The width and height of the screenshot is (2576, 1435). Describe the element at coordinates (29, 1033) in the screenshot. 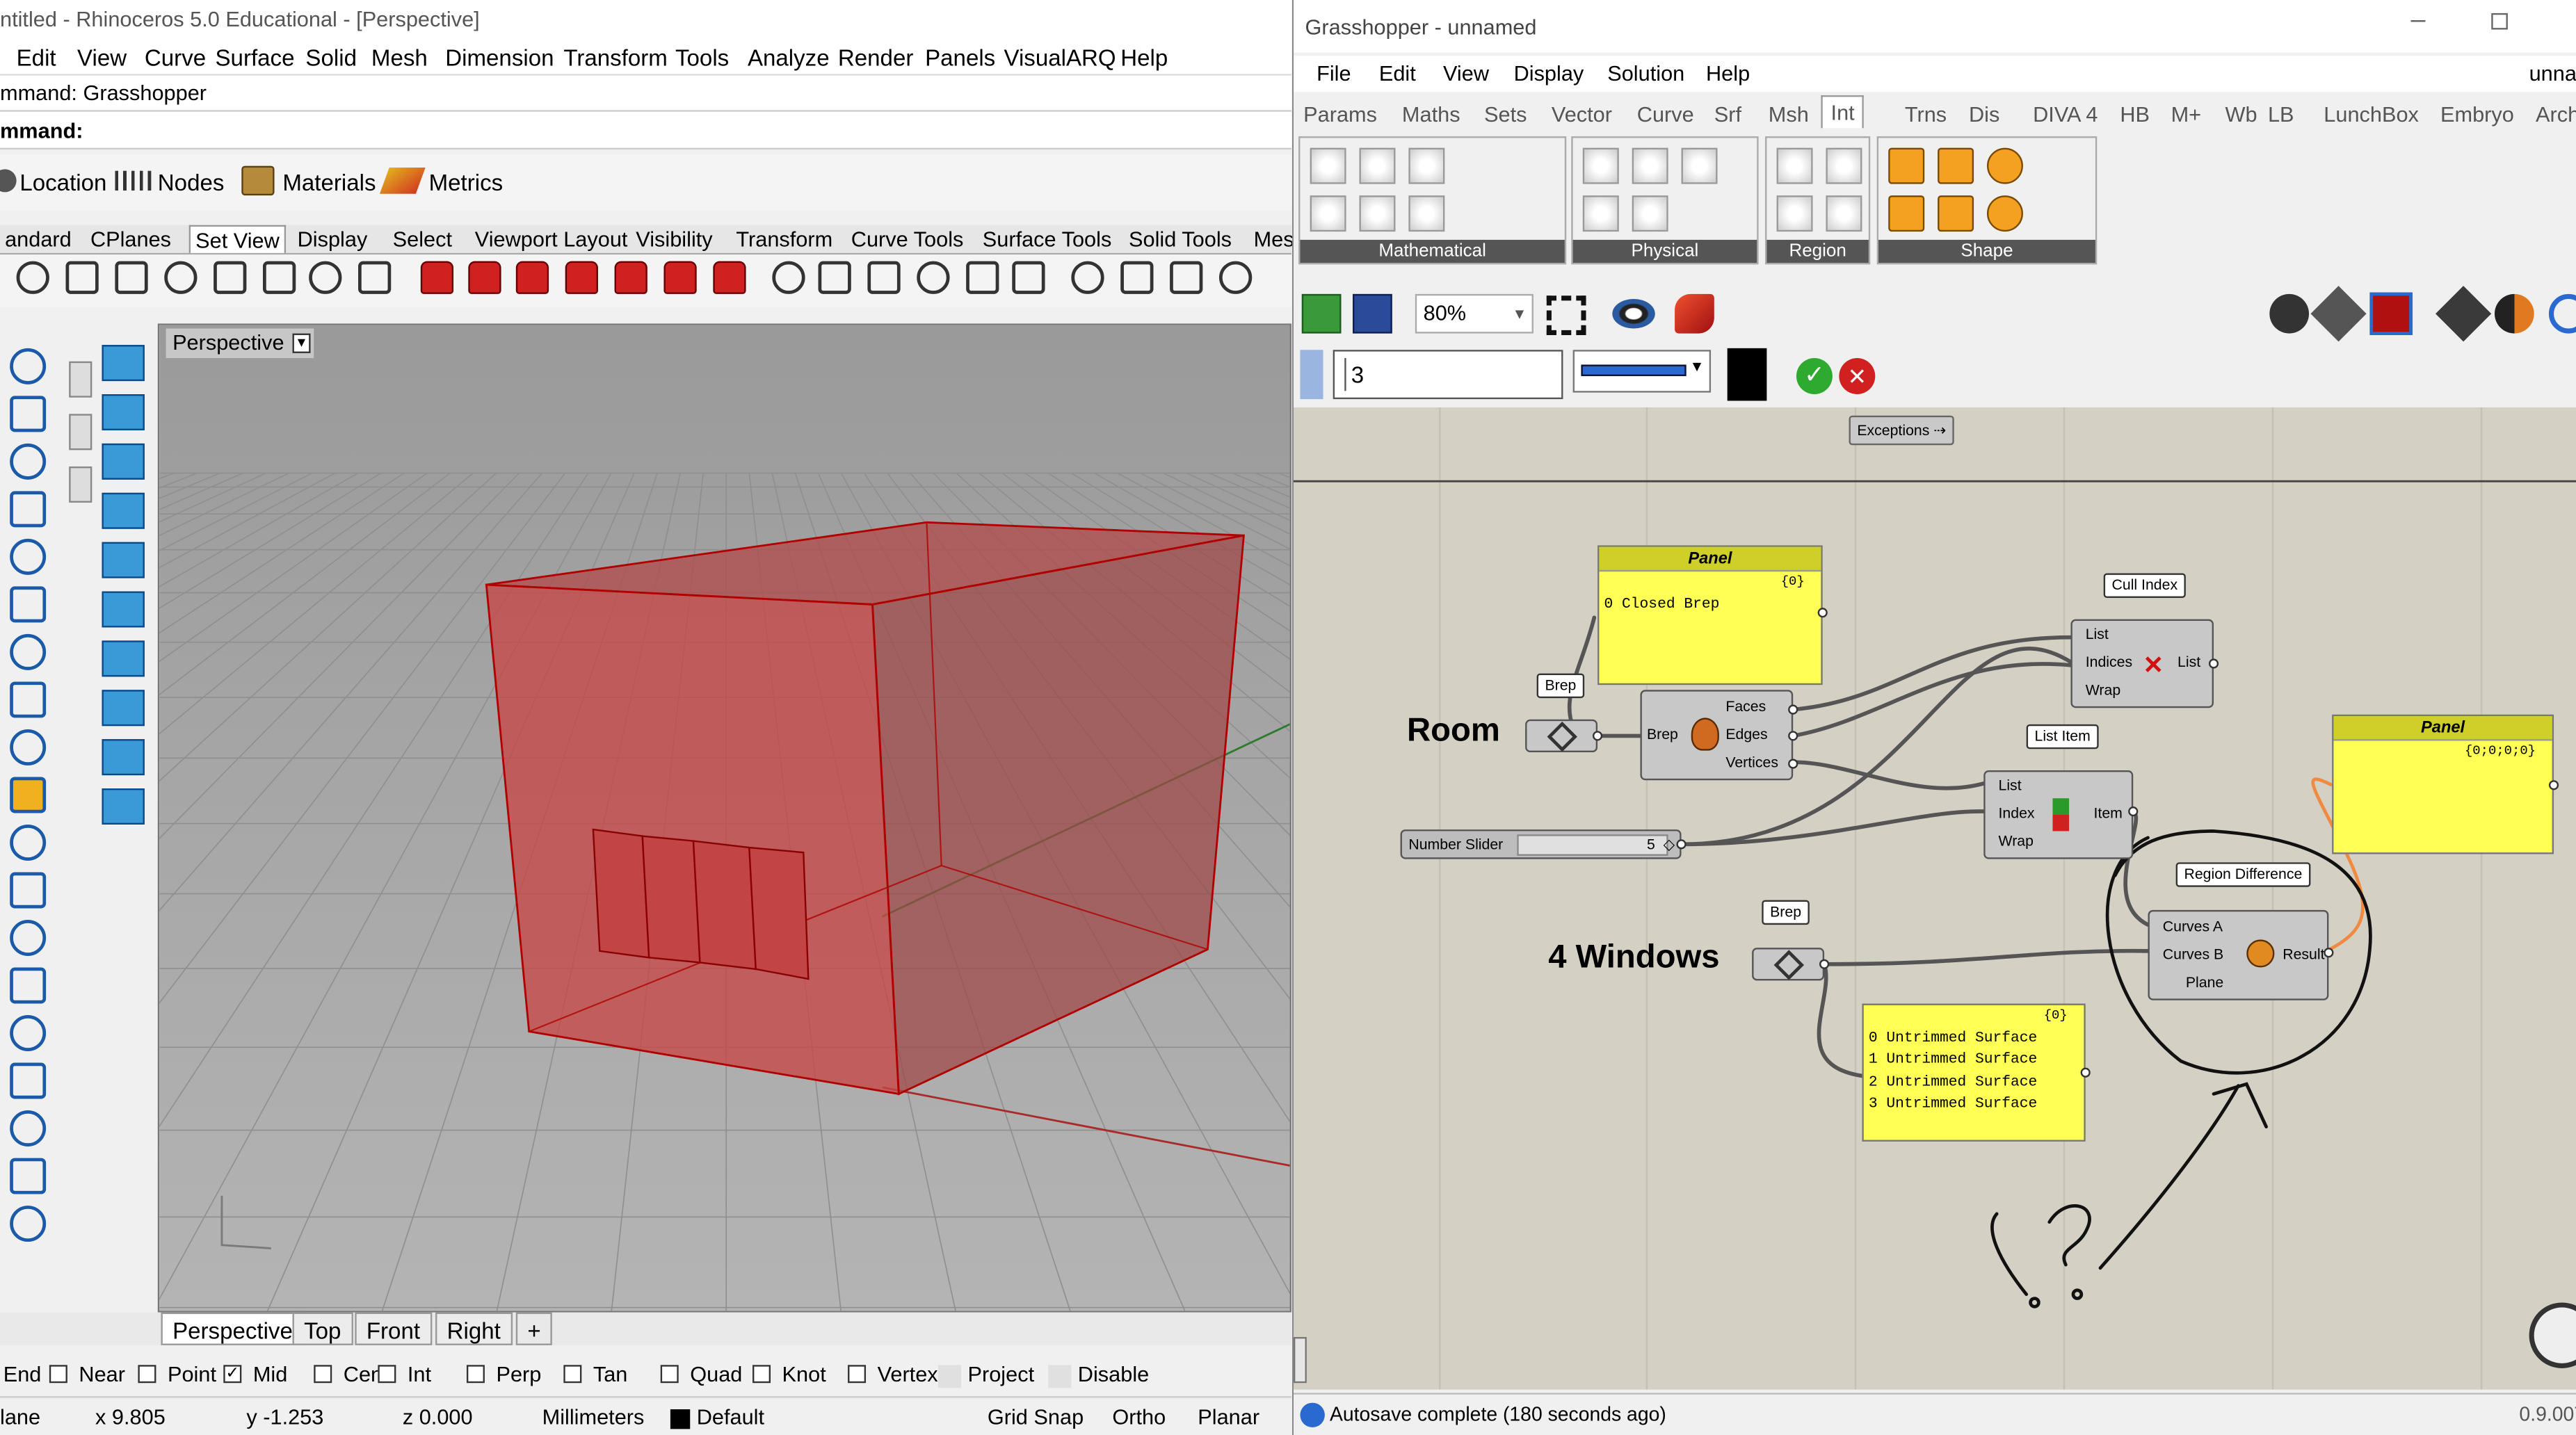

I see `array-icon` at that location.